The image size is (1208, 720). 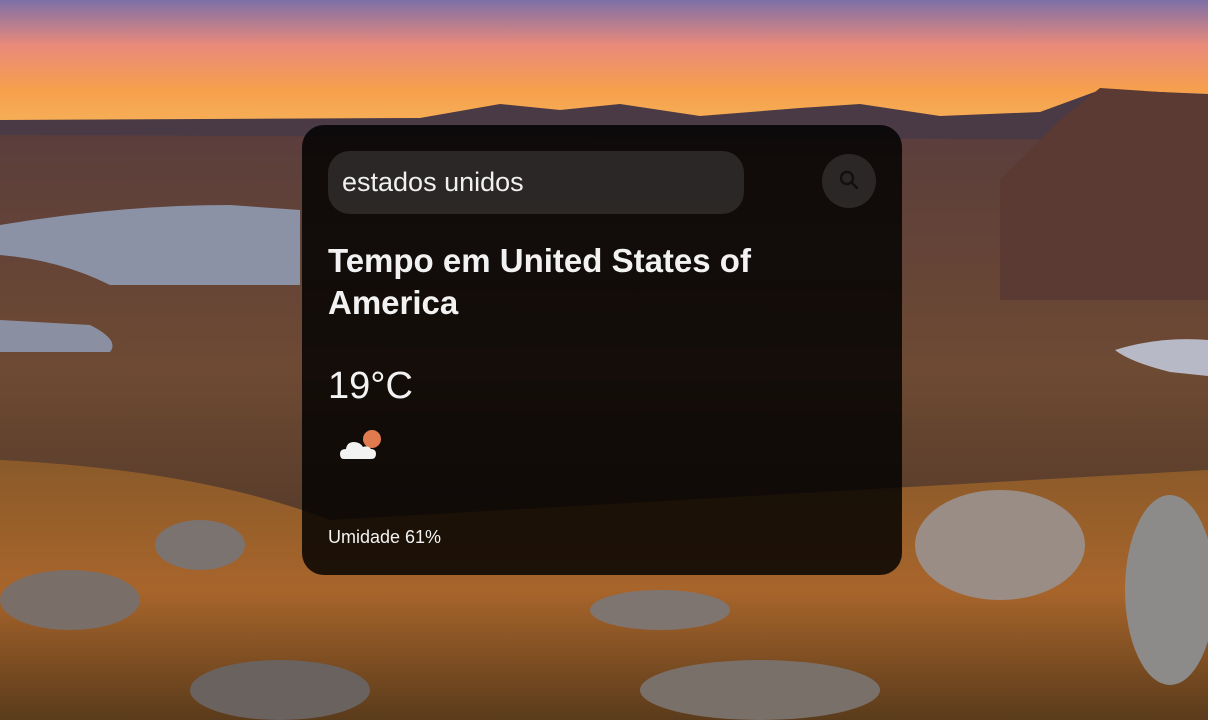 What do you see at coordinates (370, 386) in the screenshot?
I see `temperature: 19°C` at bounding box center [370, 386].